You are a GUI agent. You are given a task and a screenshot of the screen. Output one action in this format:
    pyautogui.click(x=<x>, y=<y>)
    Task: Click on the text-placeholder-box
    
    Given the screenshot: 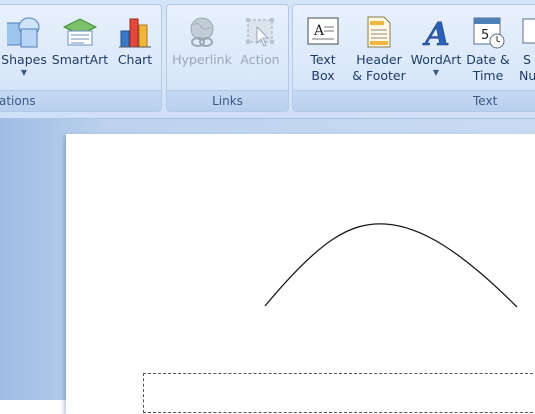 What is the action you would take?
    pyautogui.click(x=339, y=393)
    